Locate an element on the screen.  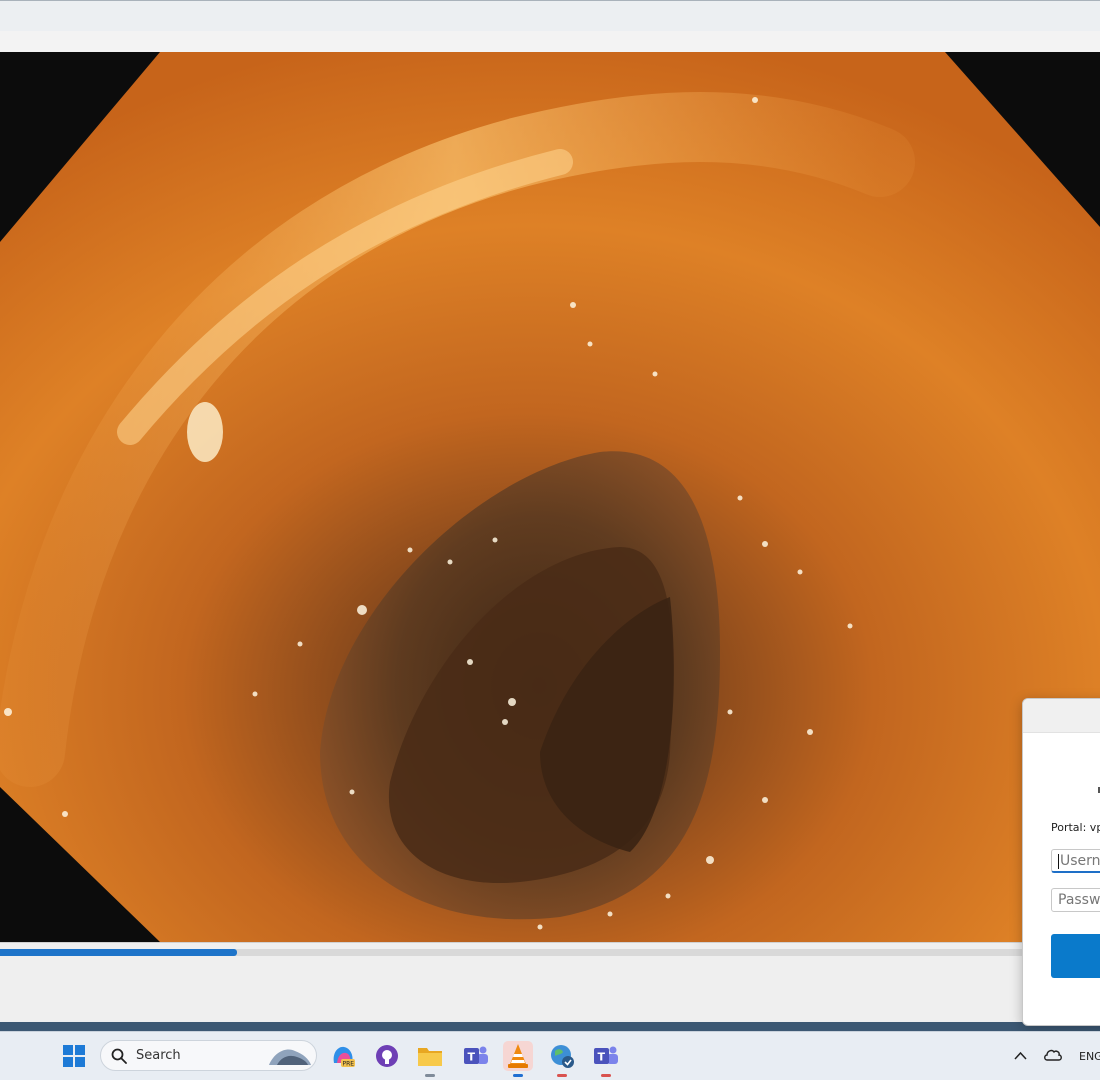
app-title-bar is located at coordinates (550, 15).